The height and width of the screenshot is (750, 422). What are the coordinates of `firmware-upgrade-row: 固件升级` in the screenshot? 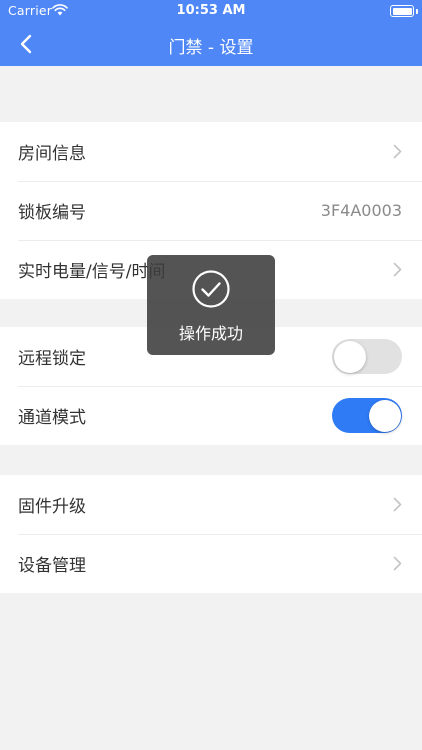 It's located at (211, 504).